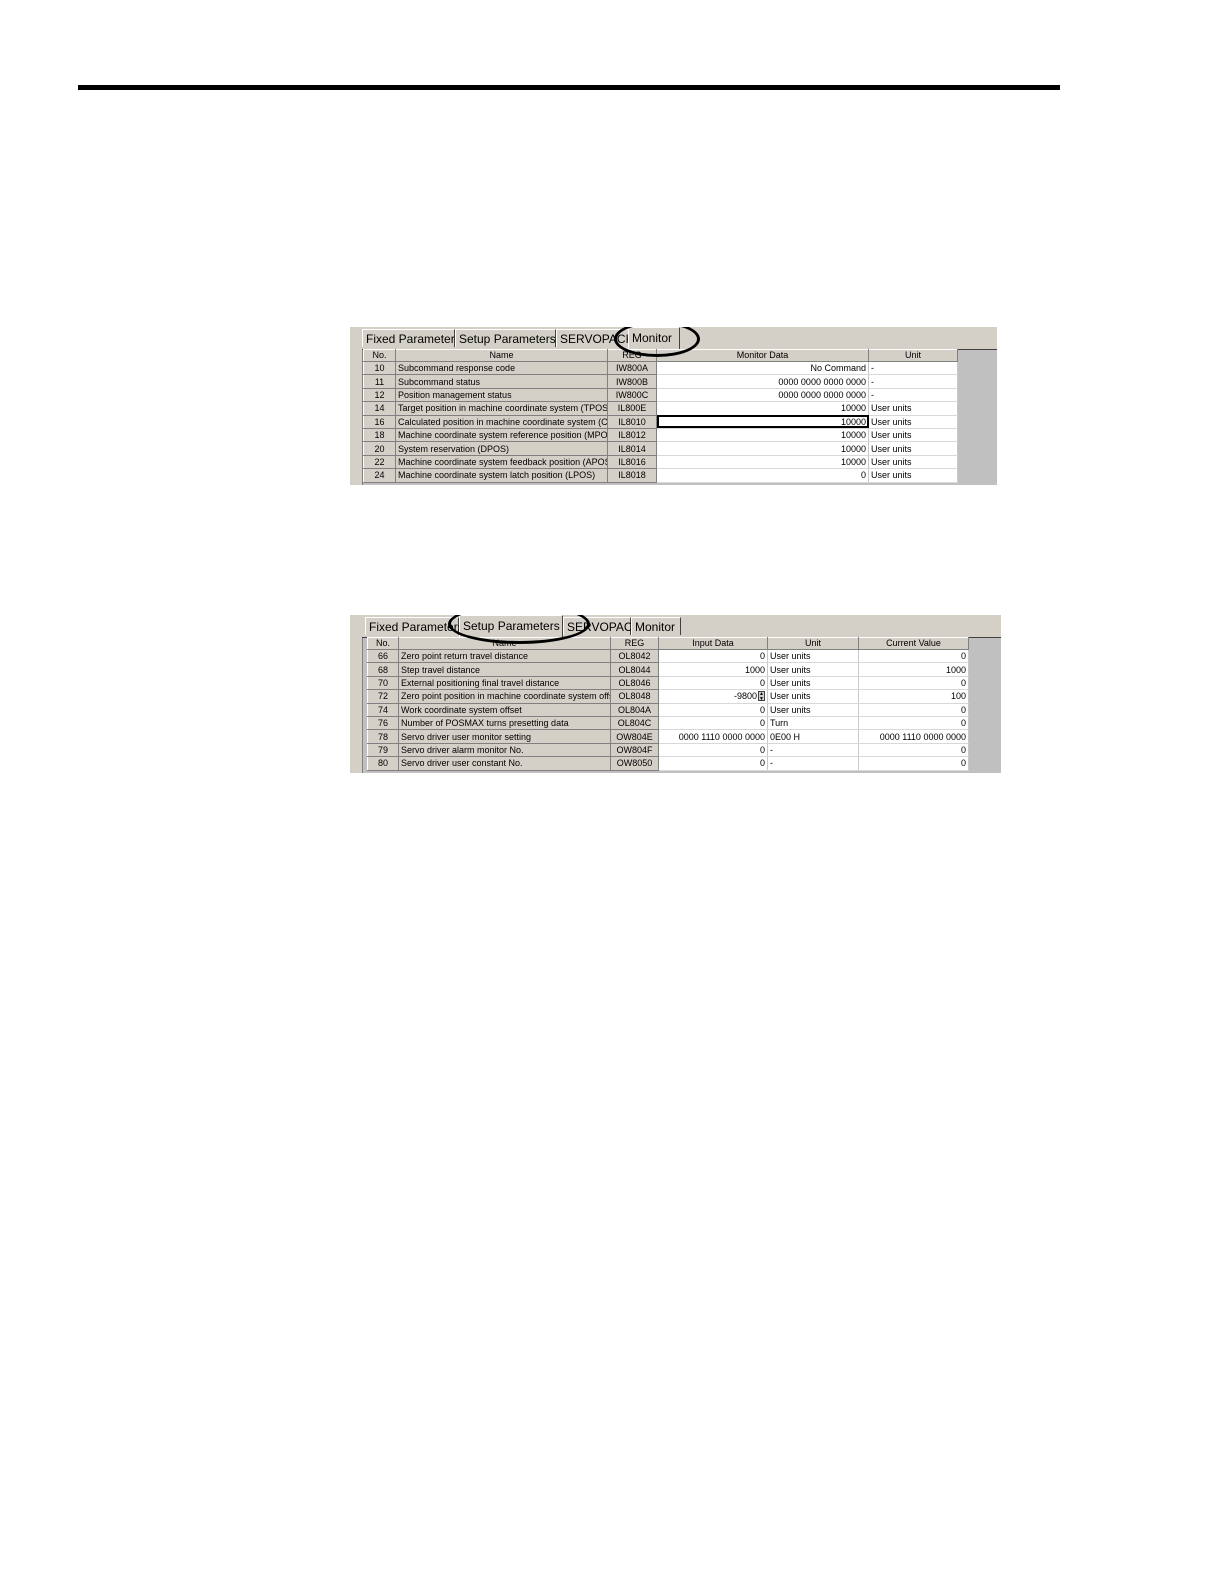  What do you see at coordinates (762, 368) in the screenshot?
I see `monitor-data-cell: No Command` at bounding box center [762, 368].